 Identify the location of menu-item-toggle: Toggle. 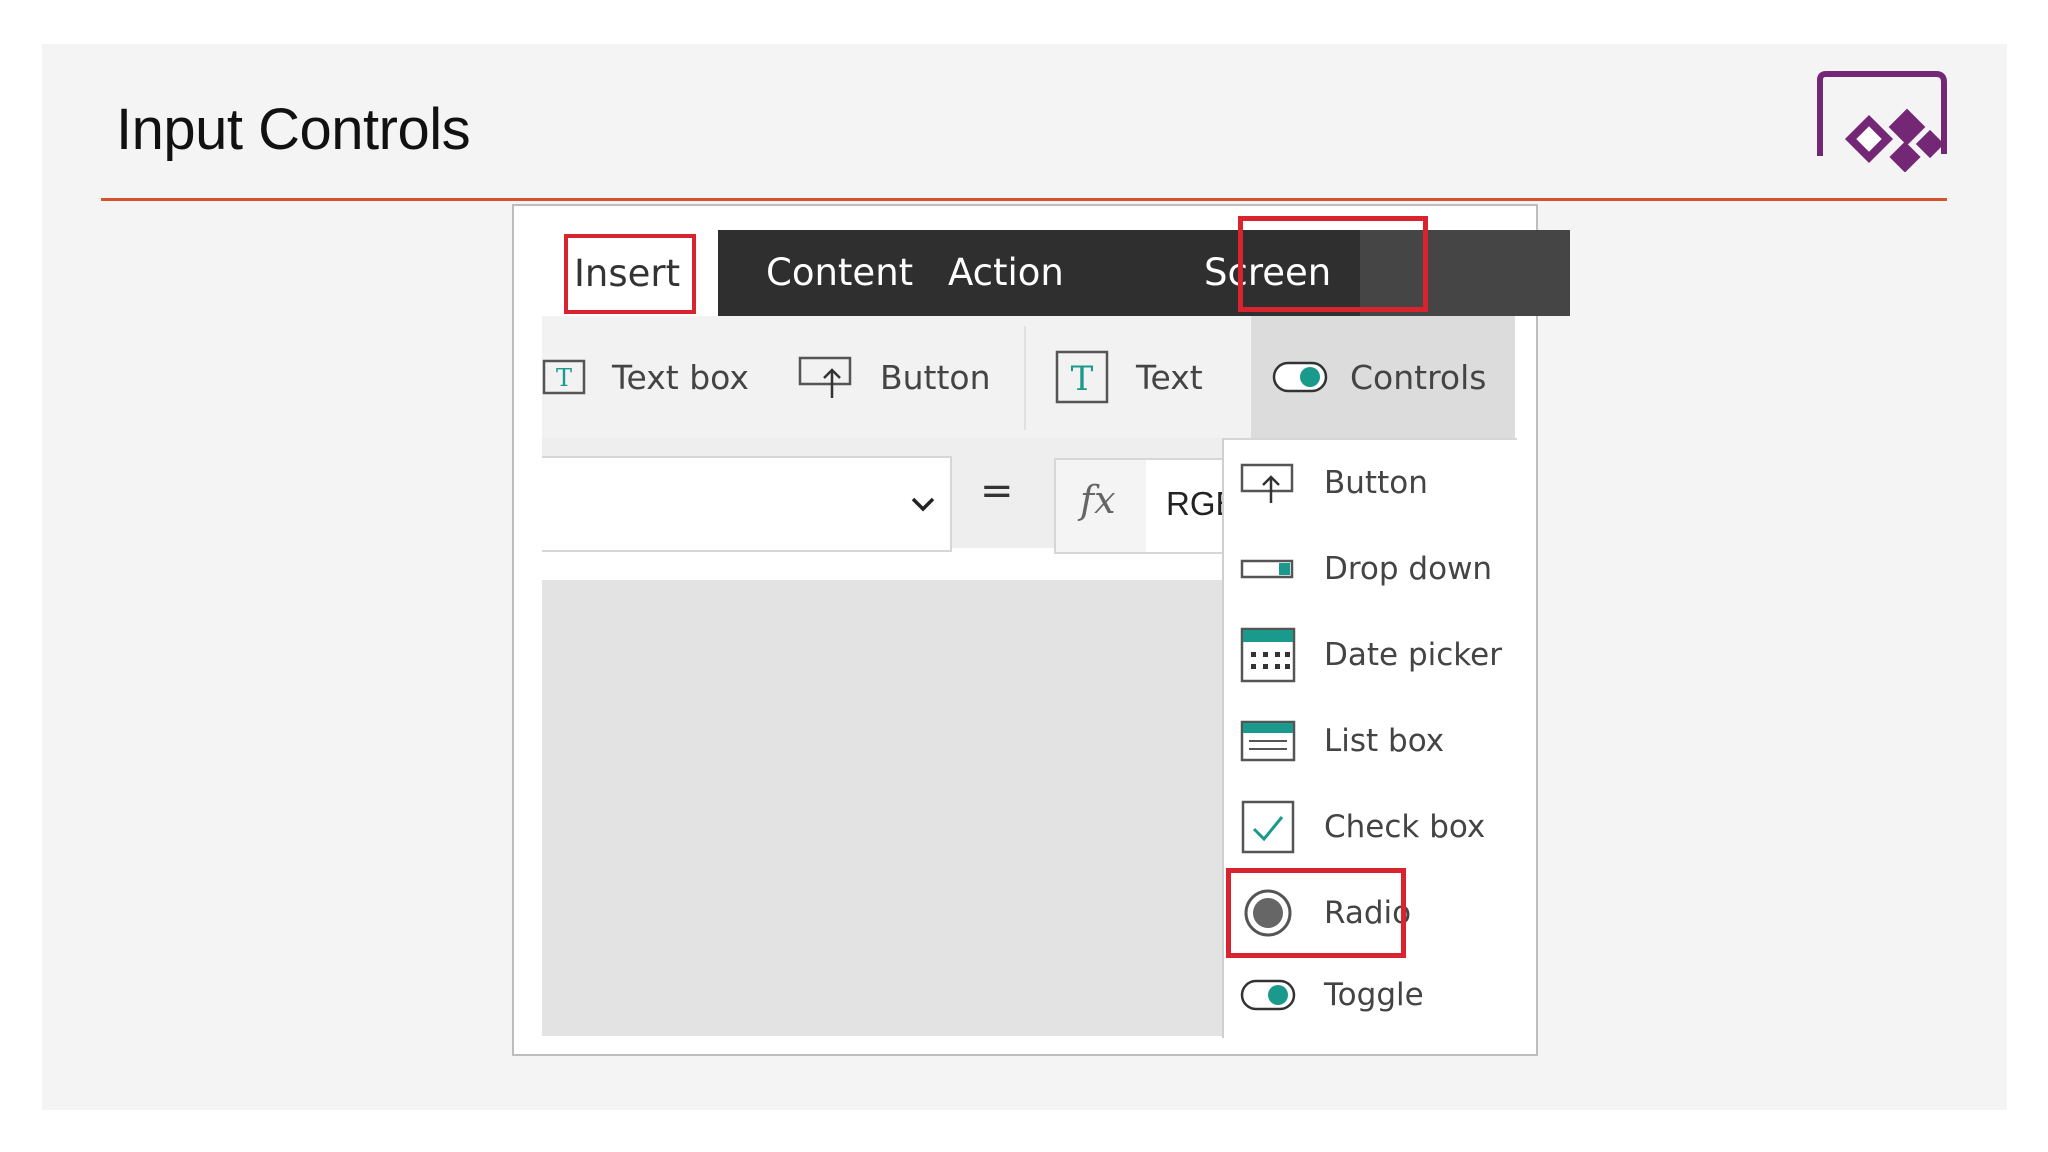
(1370, 995).